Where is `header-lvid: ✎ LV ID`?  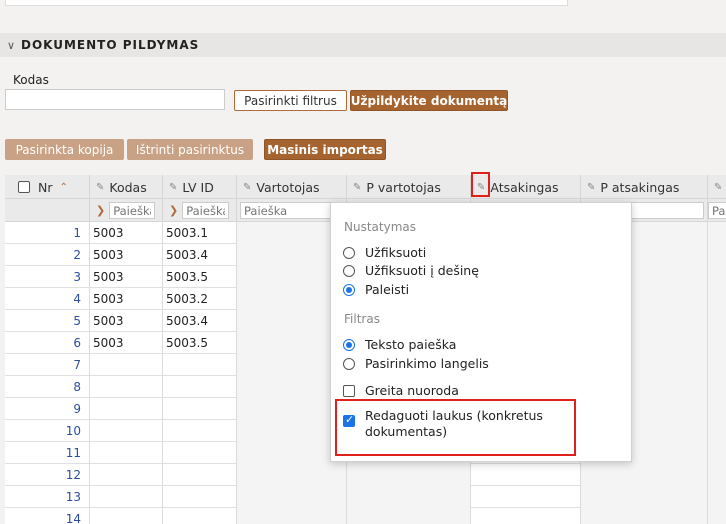 header-lvid: ✎ LV ID is located at coordinates (200, 187).